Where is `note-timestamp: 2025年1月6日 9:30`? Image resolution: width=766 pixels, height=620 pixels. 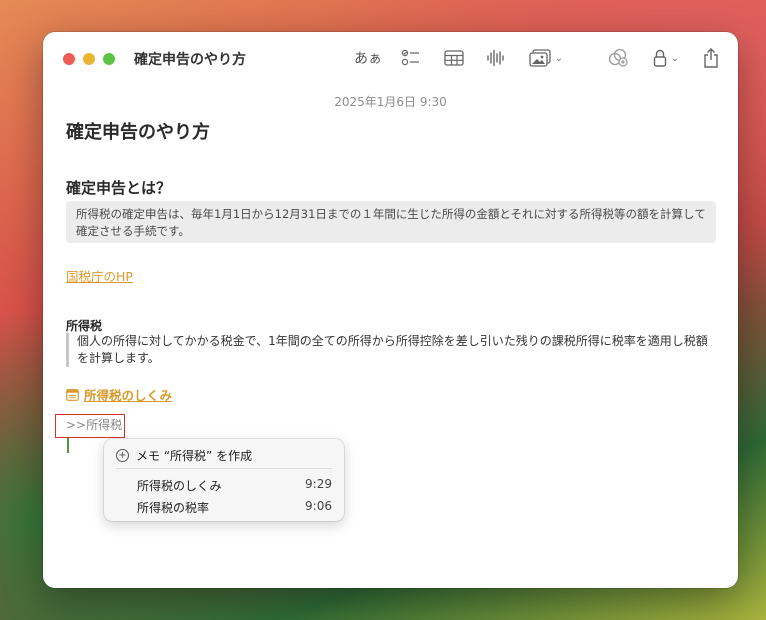
note-timestamp: 2025年1月6日 9:30 is located at coordinates (390, 102).